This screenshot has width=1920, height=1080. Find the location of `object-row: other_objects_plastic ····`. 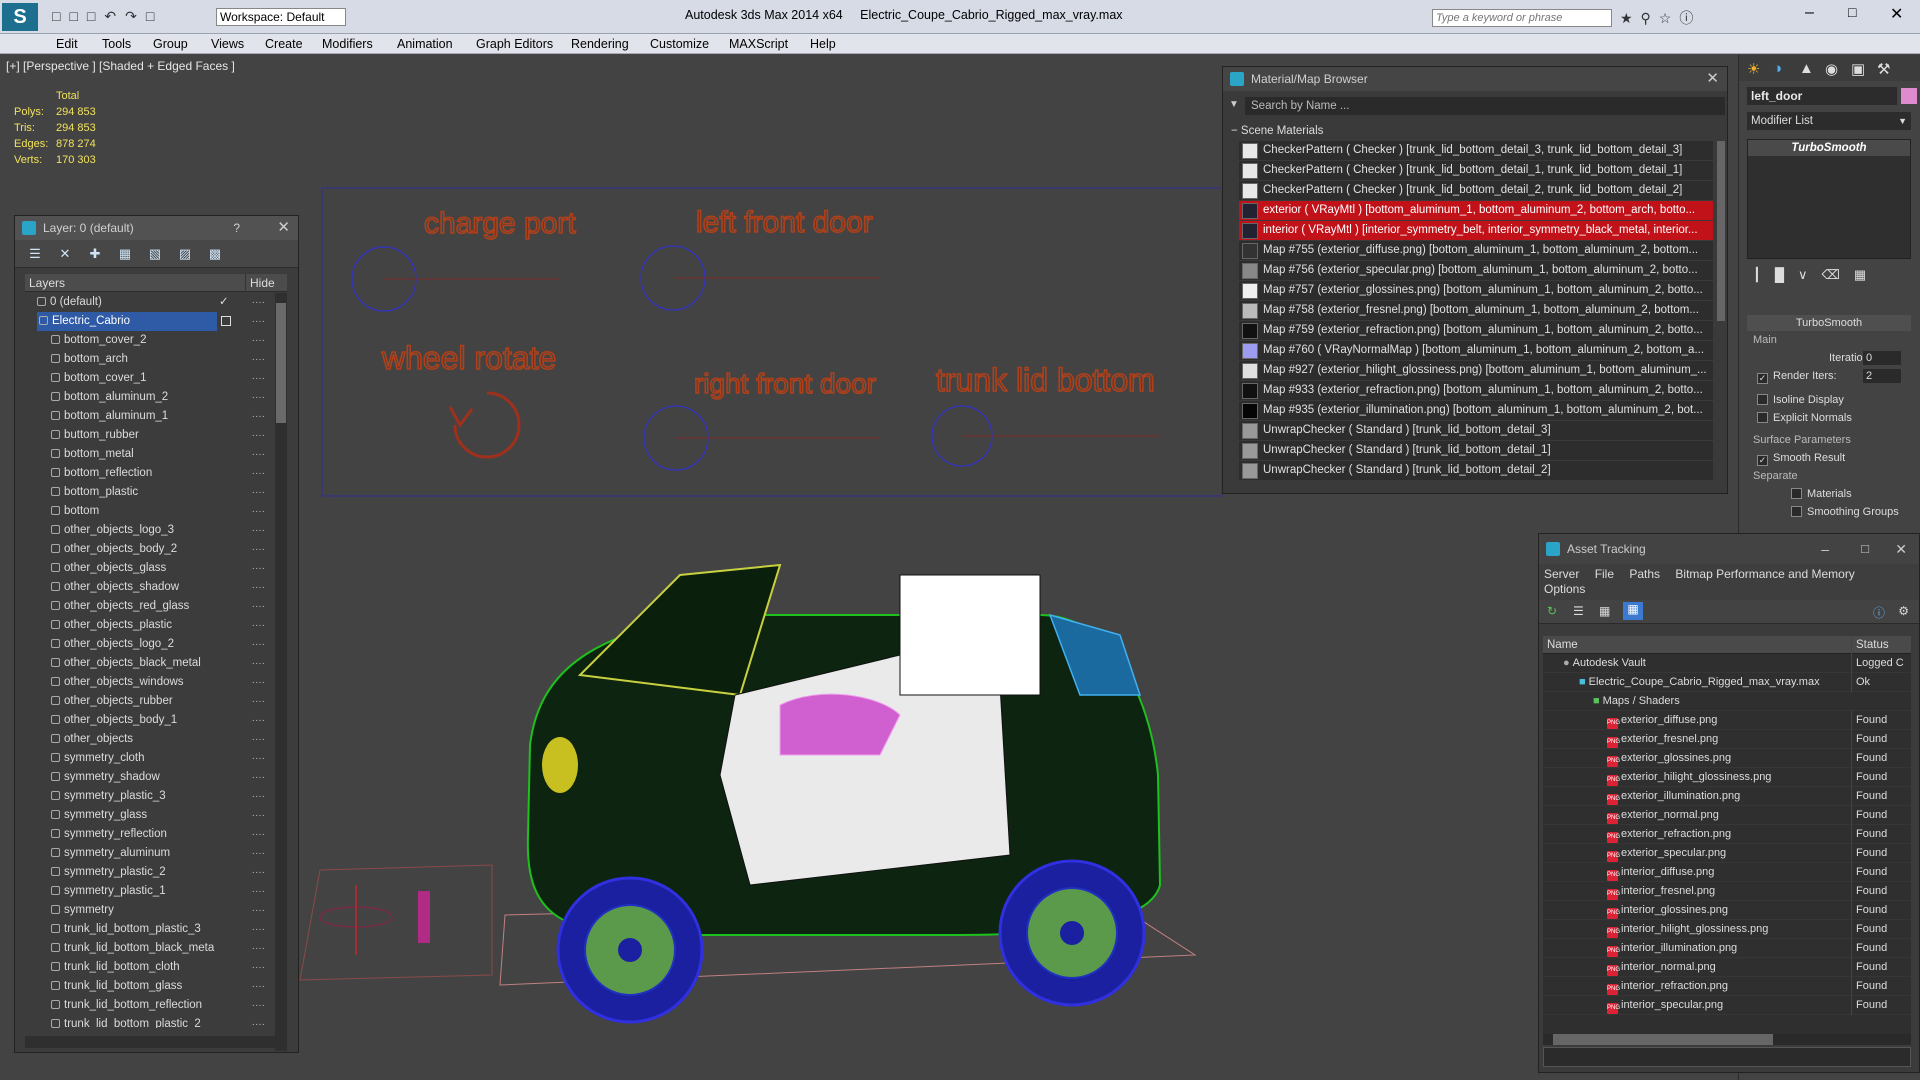

object-row: other_objects_plastic ···· is located at coordinates (150, 625).